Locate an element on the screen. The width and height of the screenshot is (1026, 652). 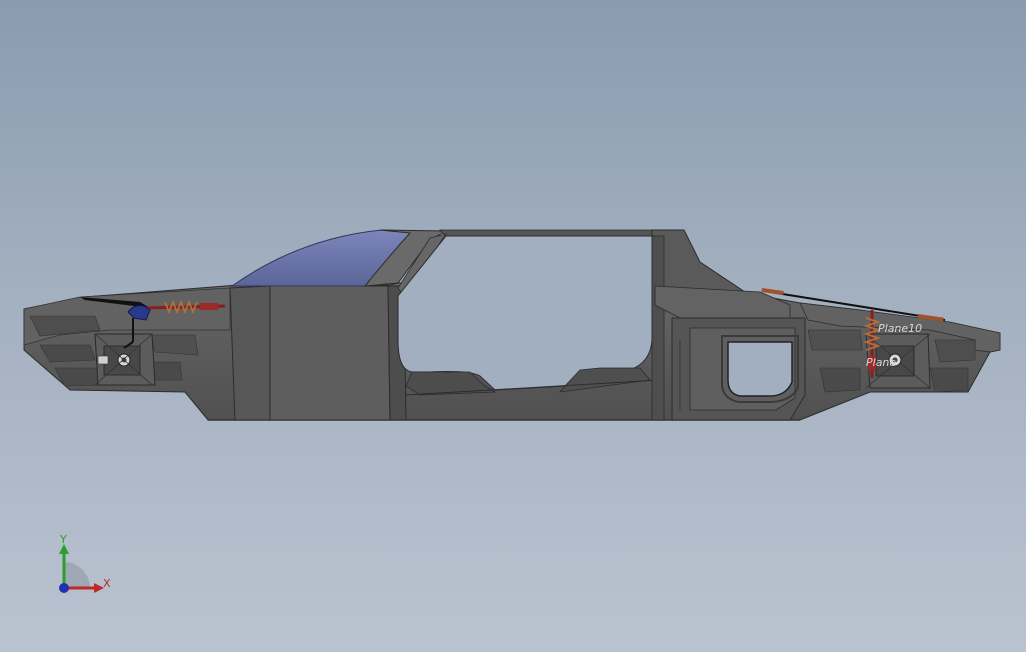
z-axis-dot is located at coordinates (64, 588).